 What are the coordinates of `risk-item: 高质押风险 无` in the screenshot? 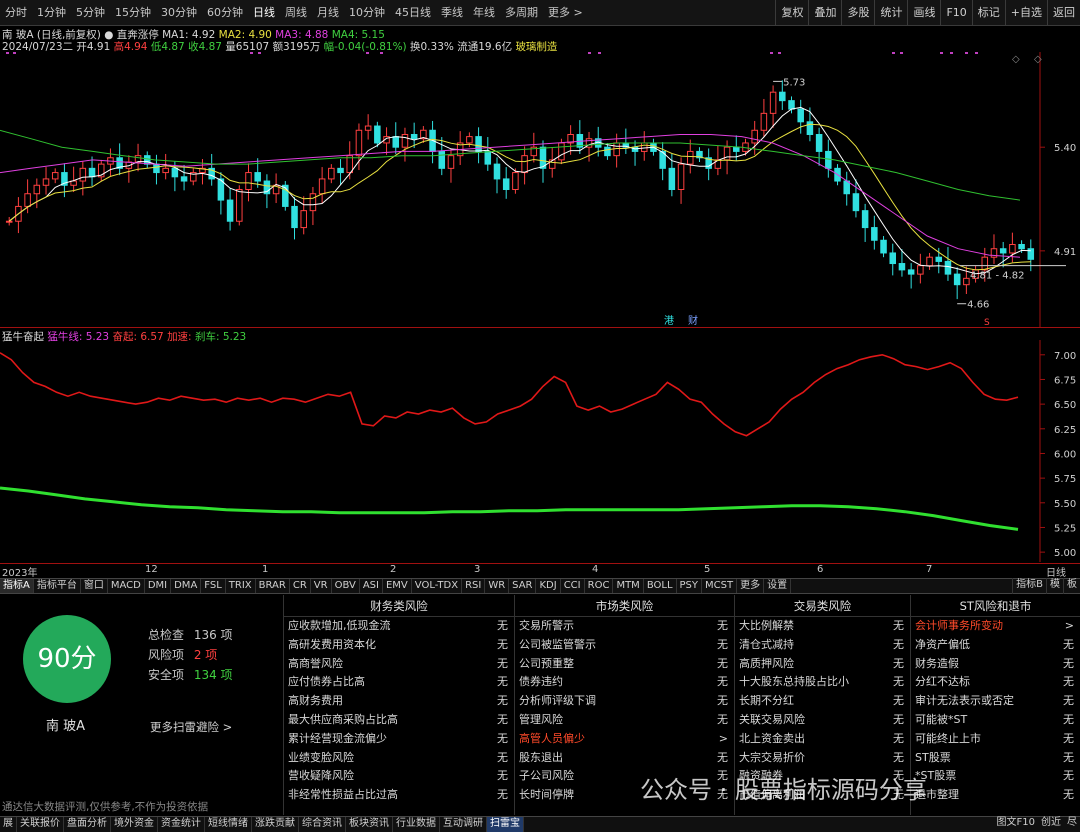 It's located at (822, 664).